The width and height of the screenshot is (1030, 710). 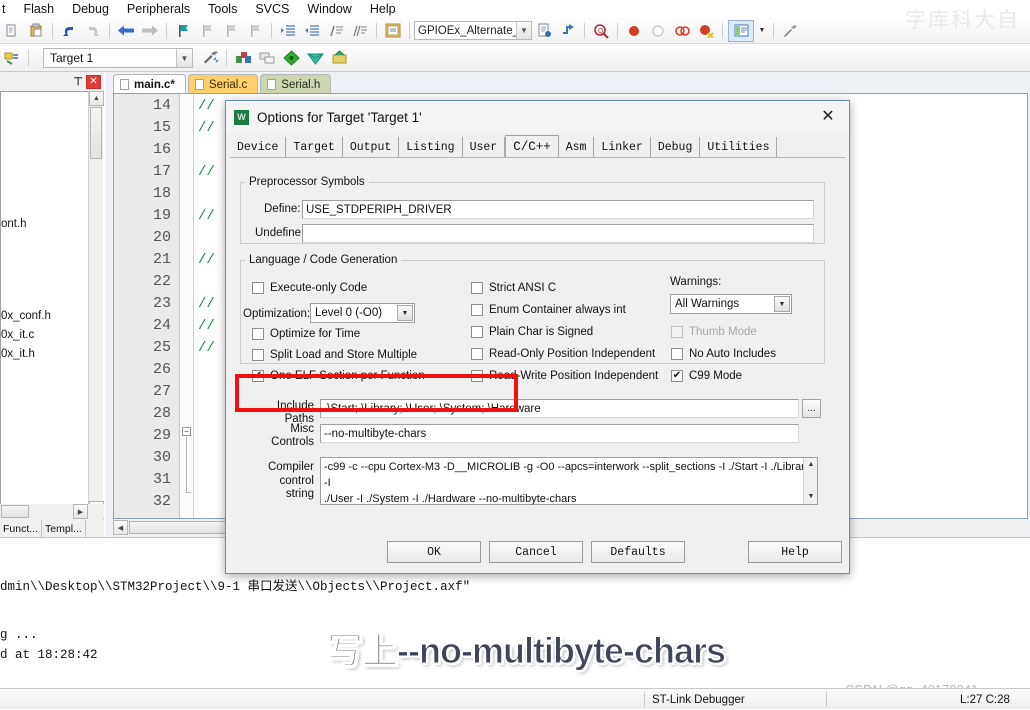 What do you see at coordinates (158, 9) in the screenshot?
I see `menu-item-peripherals: Peripherals` at bounding box center [158, 9].